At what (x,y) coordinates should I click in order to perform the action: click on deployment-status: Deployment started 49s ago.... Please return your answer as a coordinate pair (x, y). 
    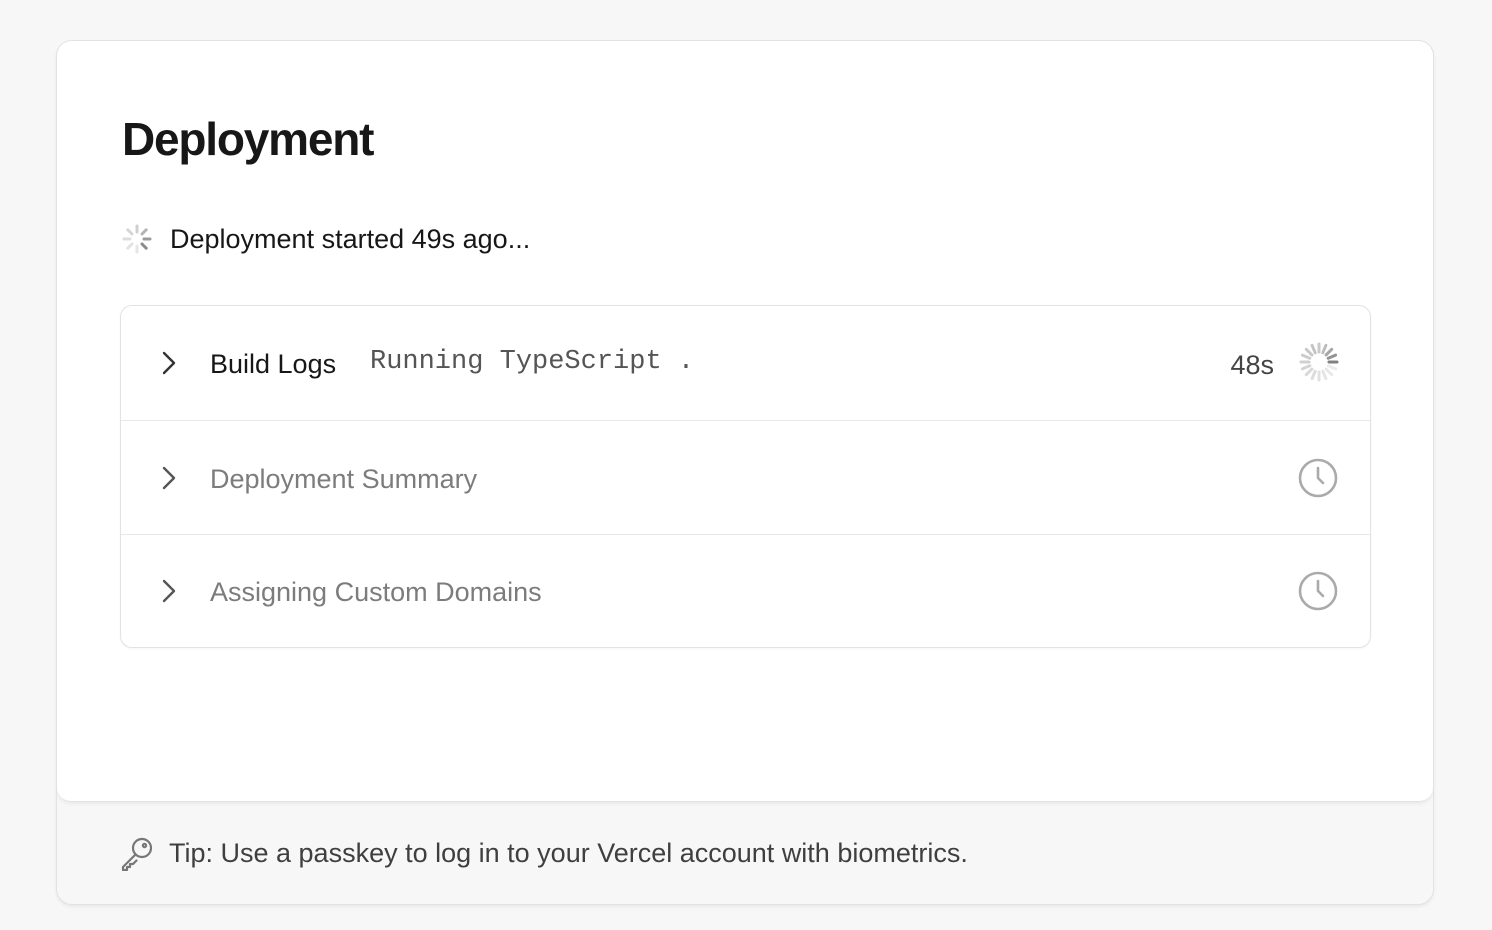
    Looking at the image, I should click on (325, 239).